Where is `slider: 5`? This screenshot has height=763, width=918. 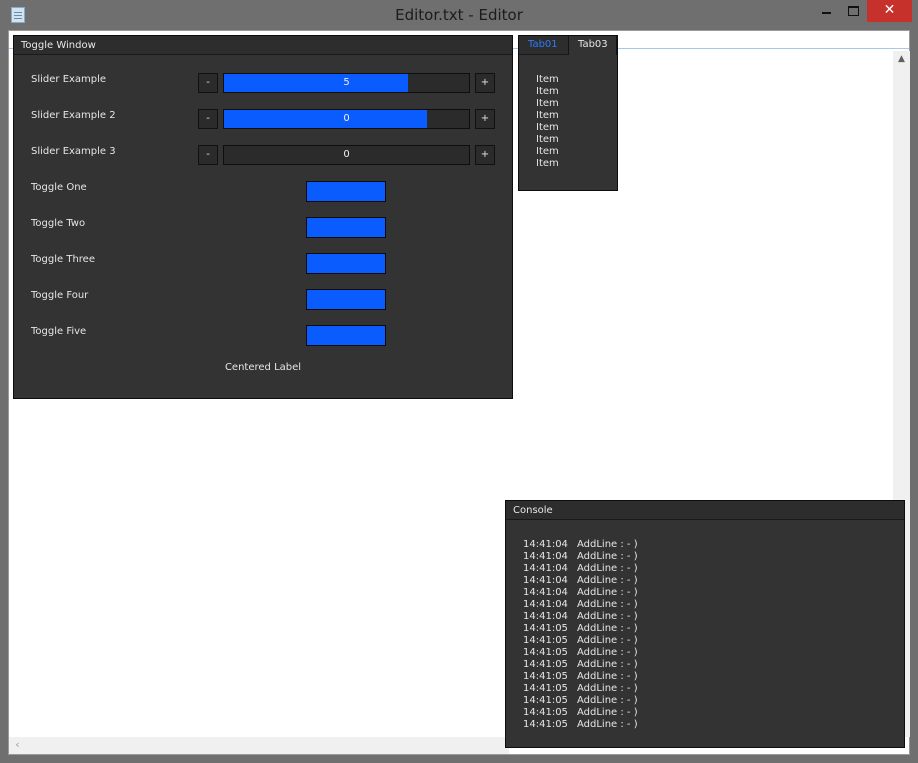
slider: 5 is located at coordinates (346, 83).